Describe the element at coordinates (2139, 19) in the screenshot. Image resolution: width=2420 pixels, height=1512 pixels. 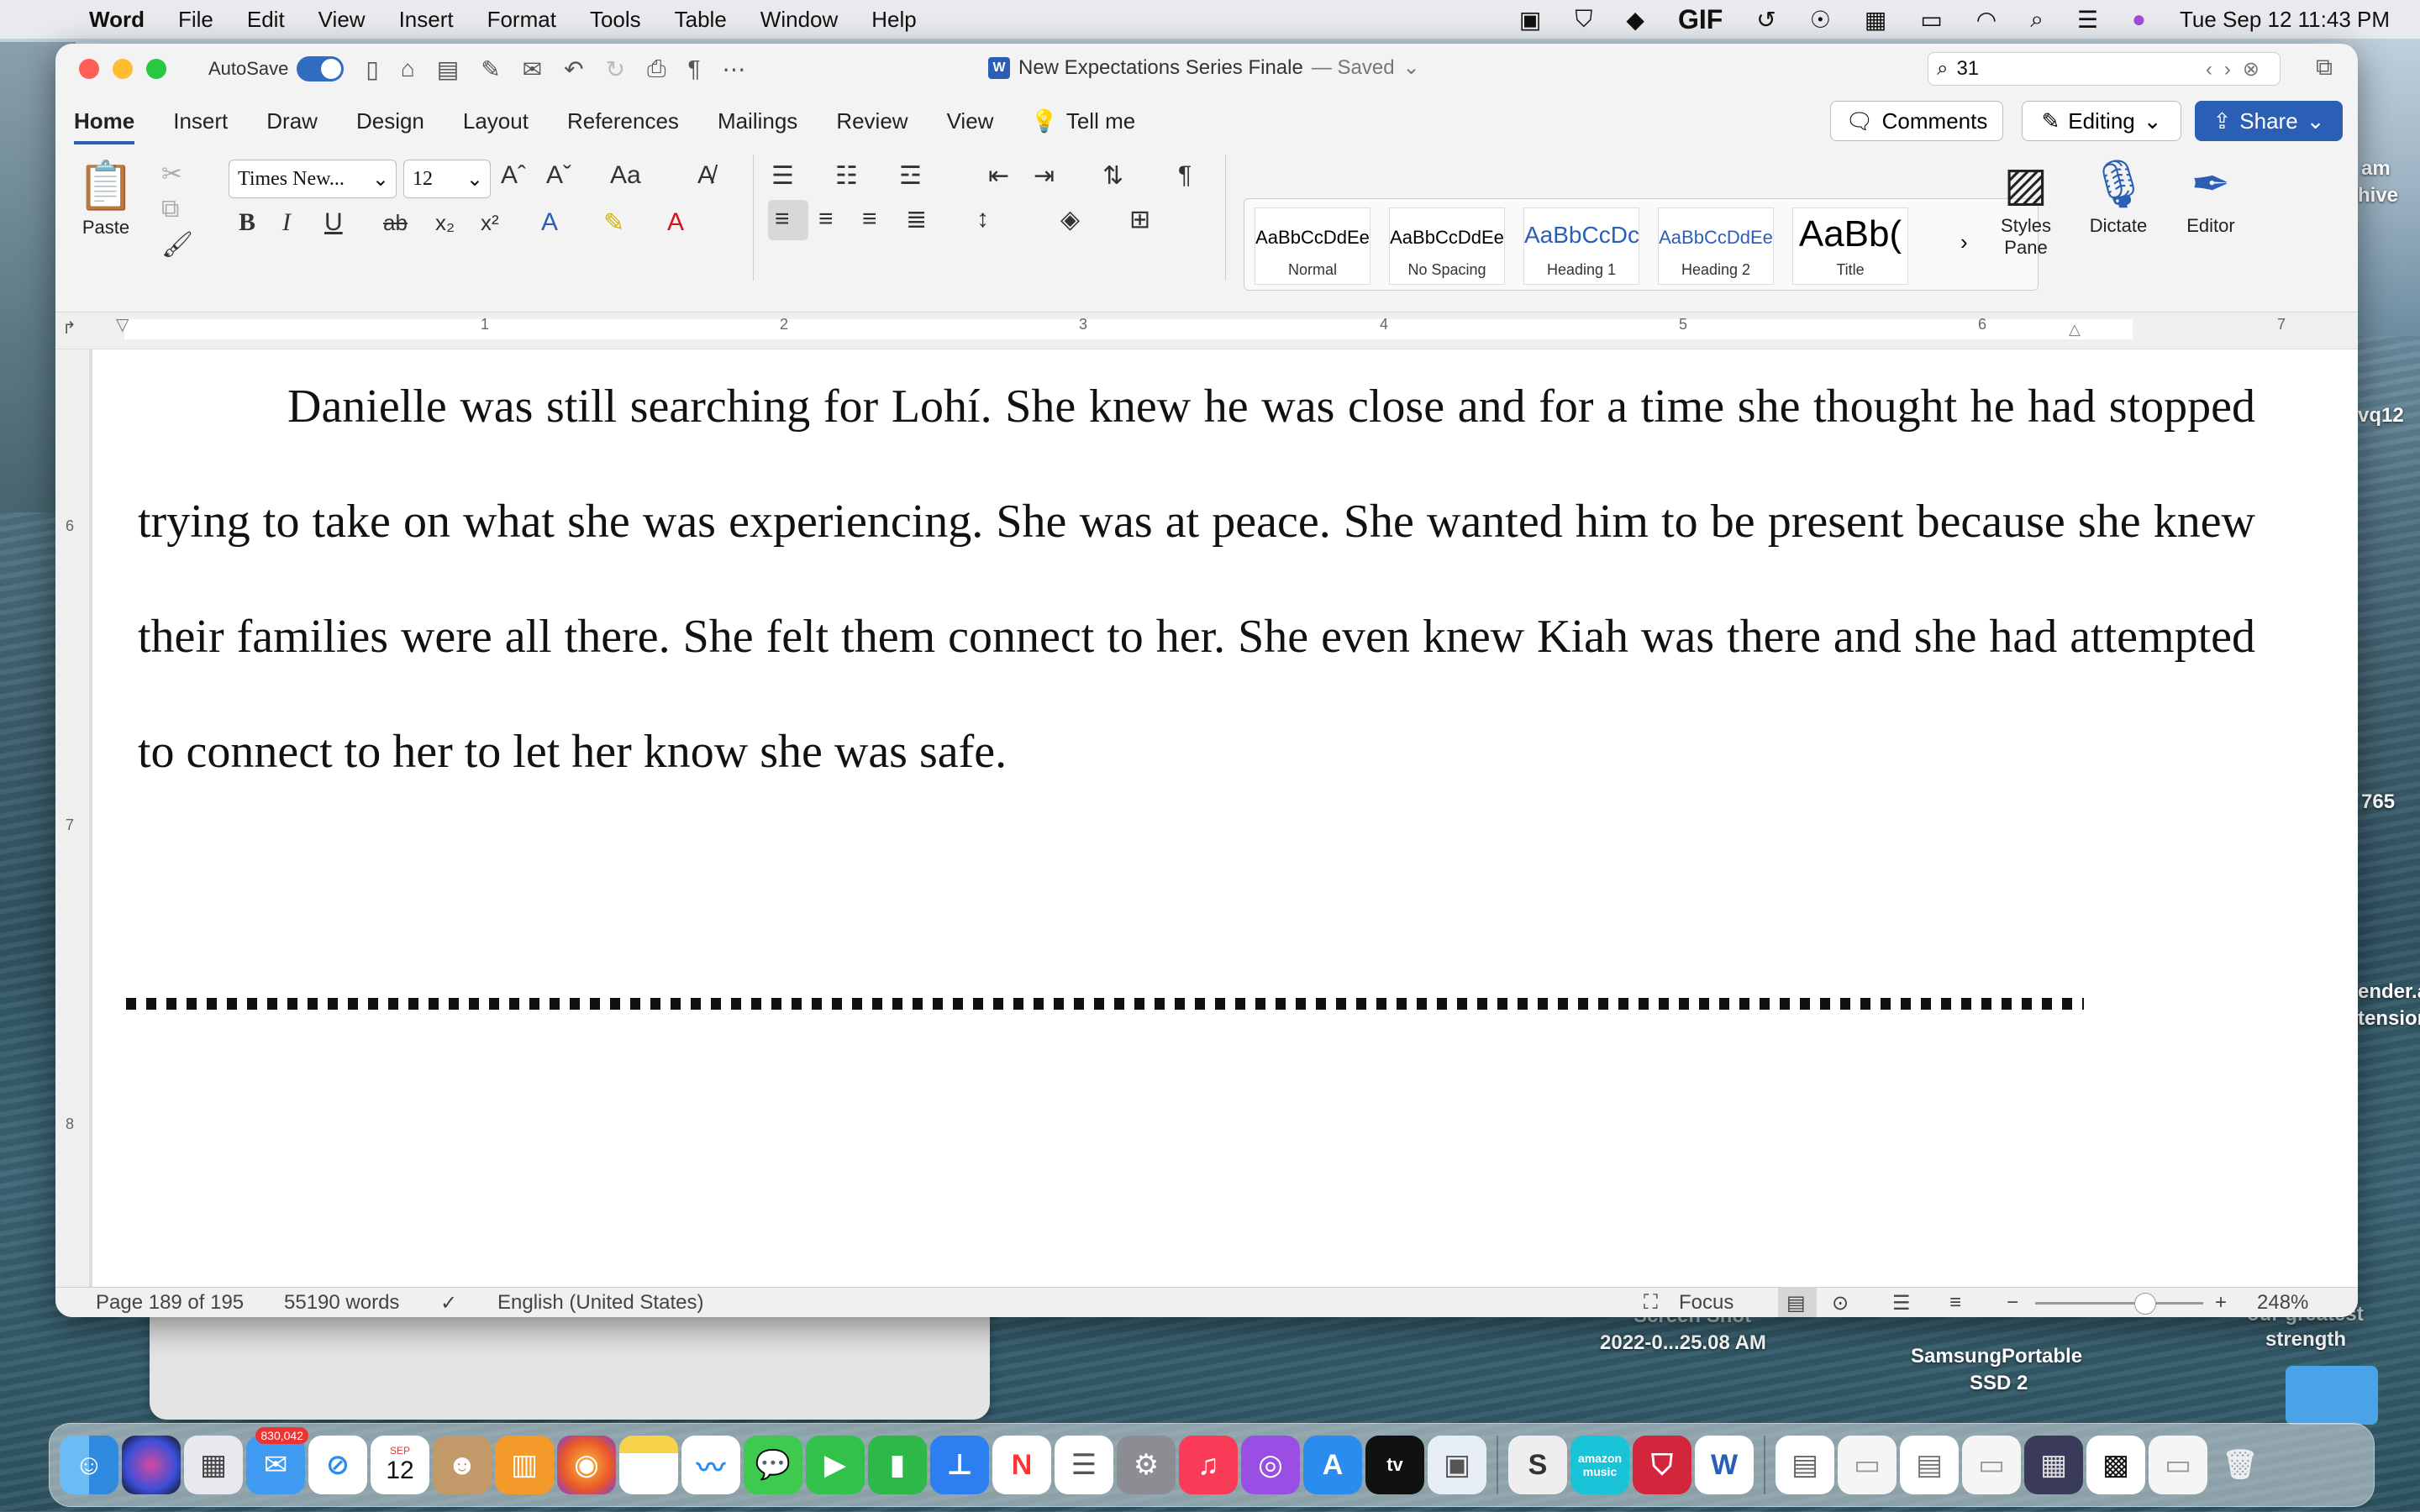
I see `siri-icon: ●` at that location.